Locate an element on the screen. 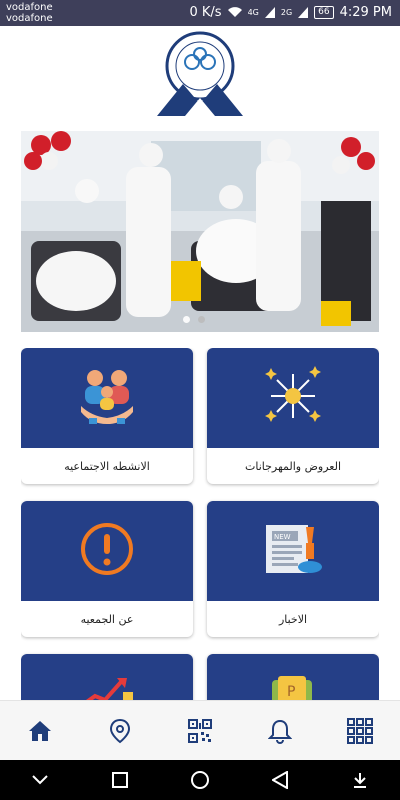 The image size is (400, 800). card-wallet: P is located at coordinates (293, 677).